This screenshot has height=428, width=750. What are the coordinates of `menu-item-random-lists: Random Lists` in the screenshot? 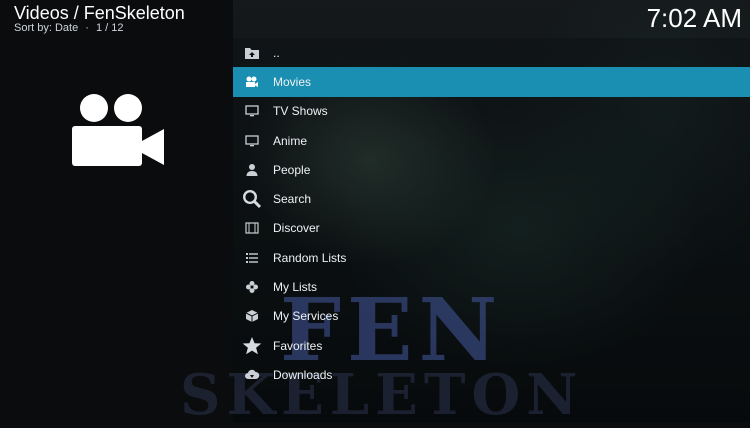 It's located at (491, 257).